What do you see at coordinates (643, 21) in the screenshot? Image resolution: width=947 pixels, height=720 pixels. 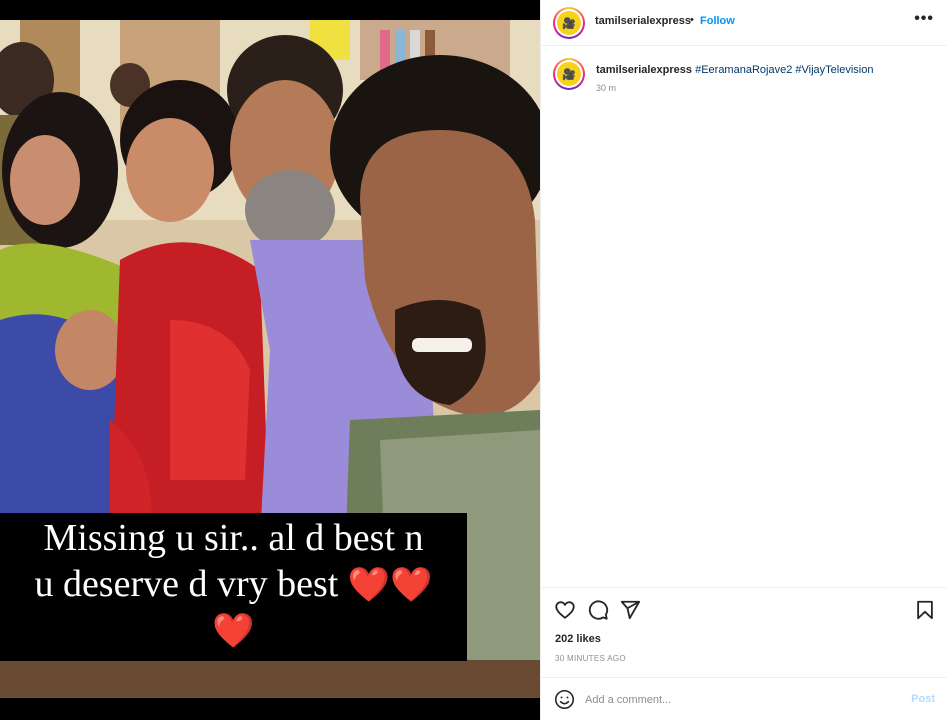 I see `username-link: tamilserialexpress` at bounding box center [643, 21].